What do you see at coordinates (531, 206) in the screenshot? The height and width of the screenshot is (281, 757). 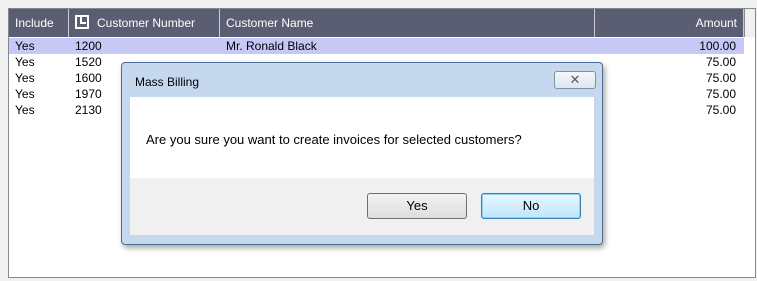 I see `no-button: No` at bounding box center [531, 206].